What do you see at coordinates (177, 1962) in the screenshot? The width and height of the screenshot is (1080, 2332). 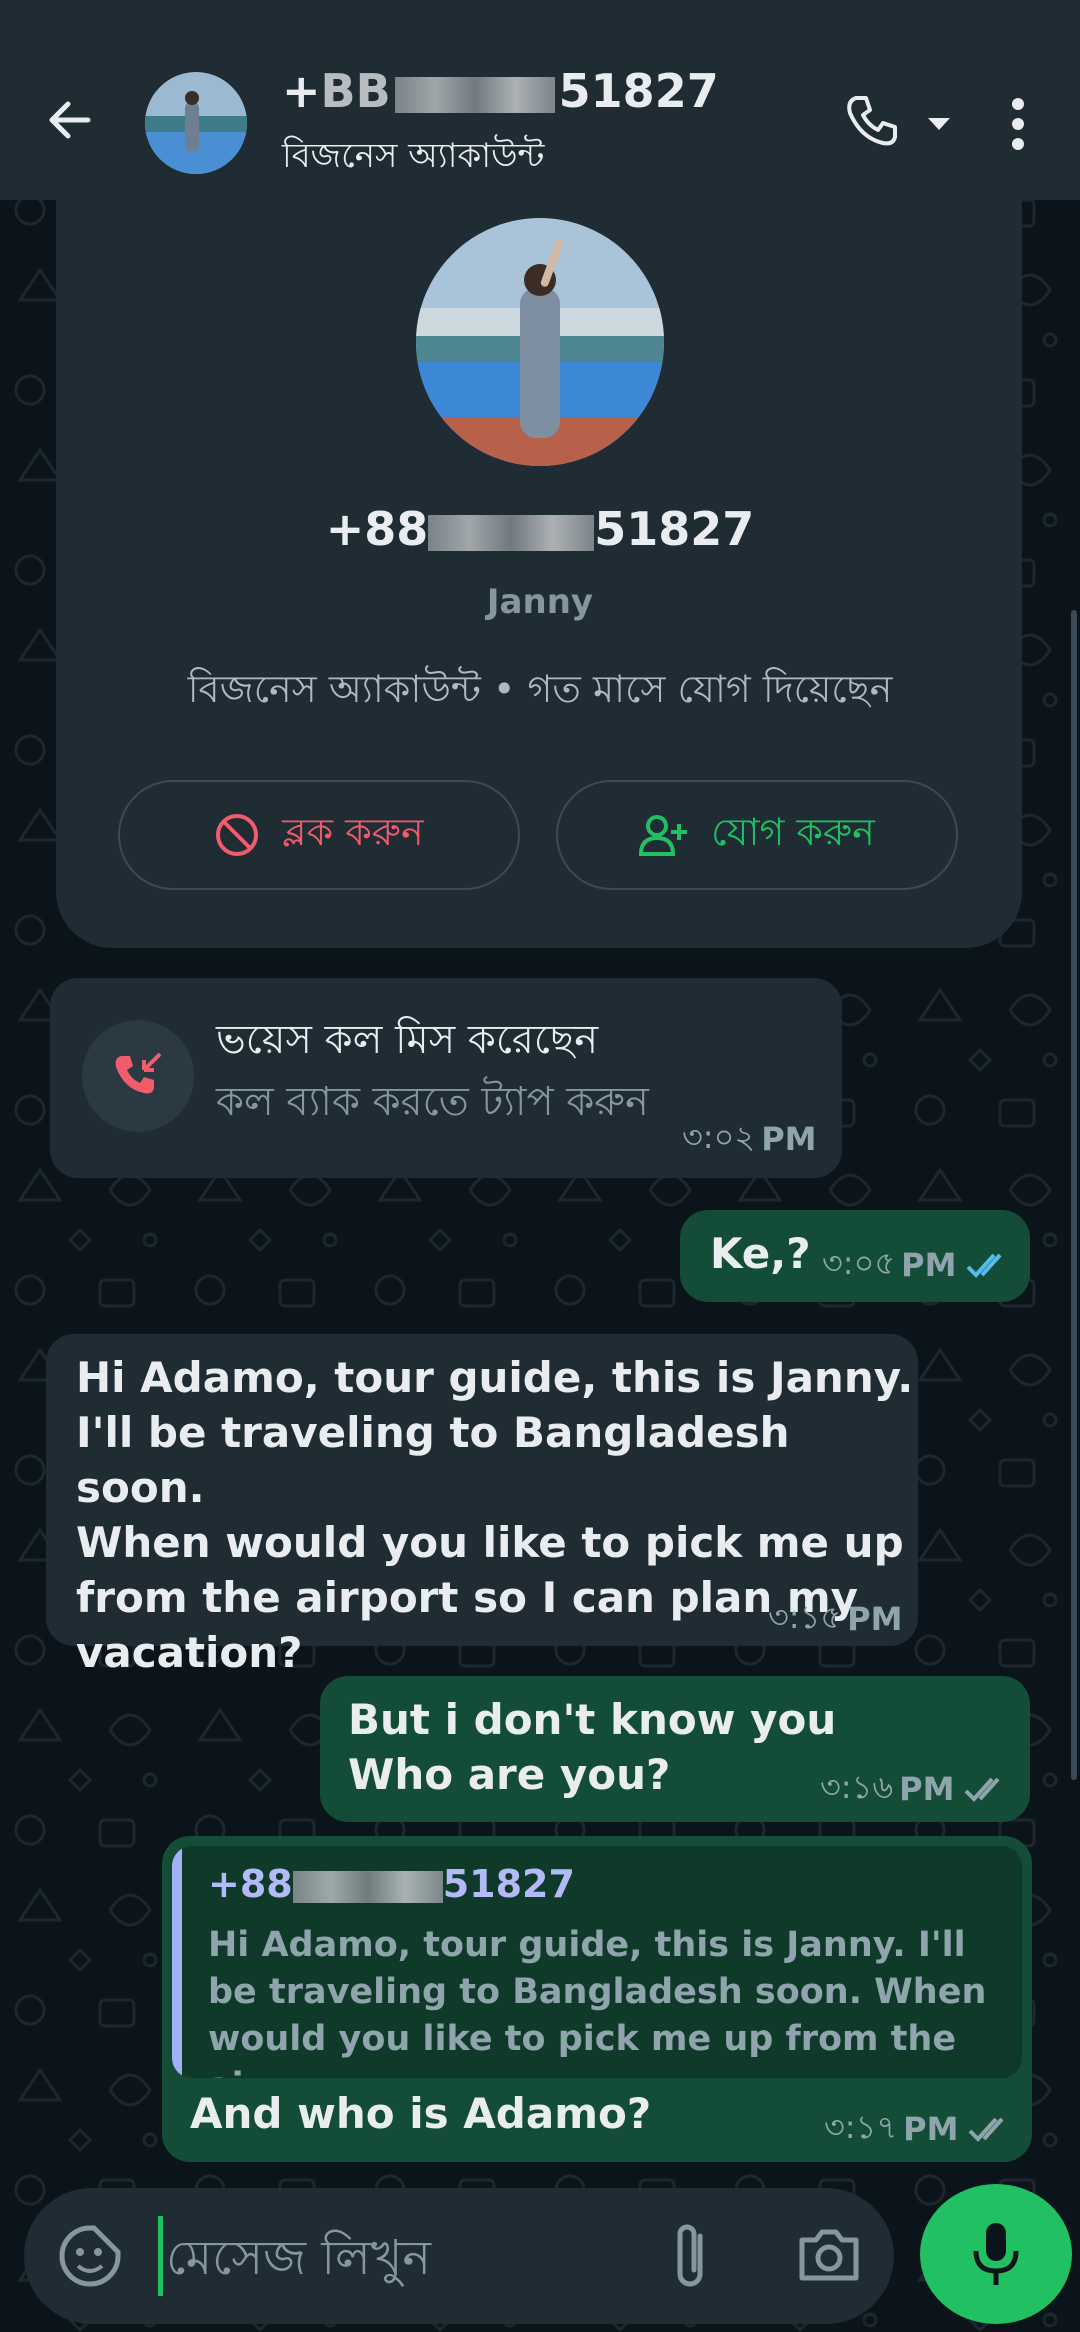 I see `quote-accent-bar` at bounding box center [177, 1962].